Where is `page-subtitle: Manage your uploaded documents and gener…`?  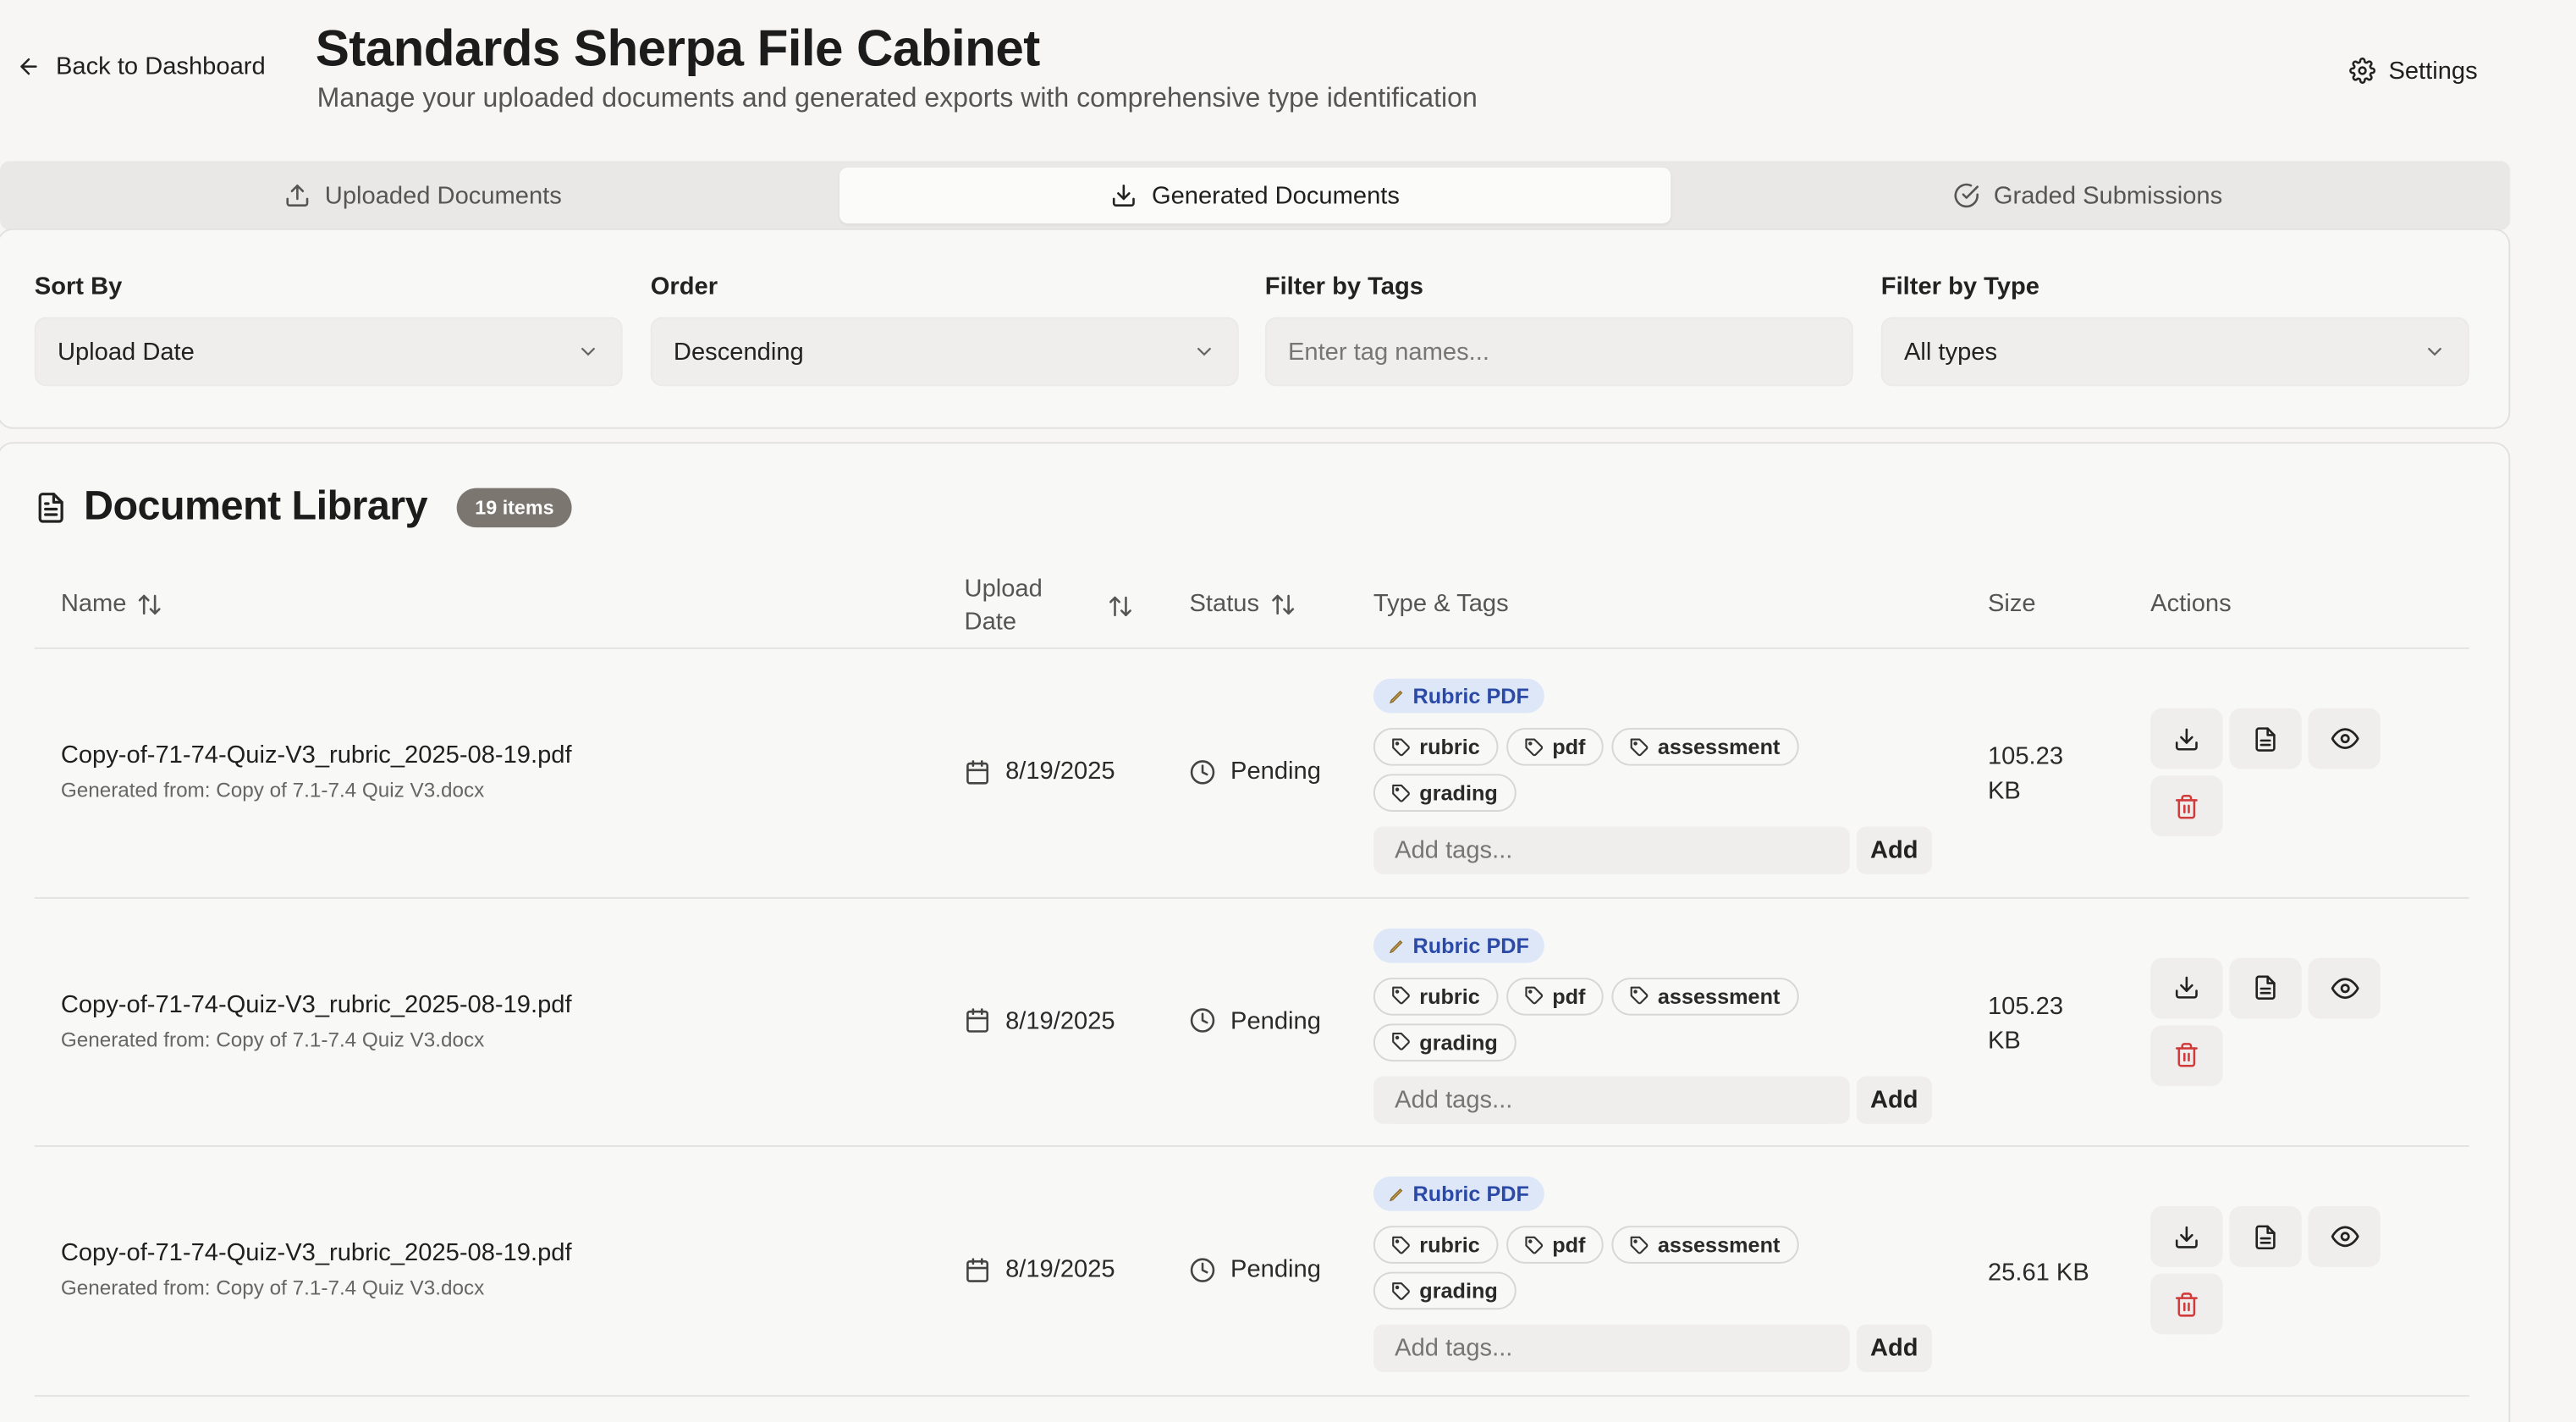
page-subtitle: Manage your uploaded documents and gener… is located at coordinates (897, 98).